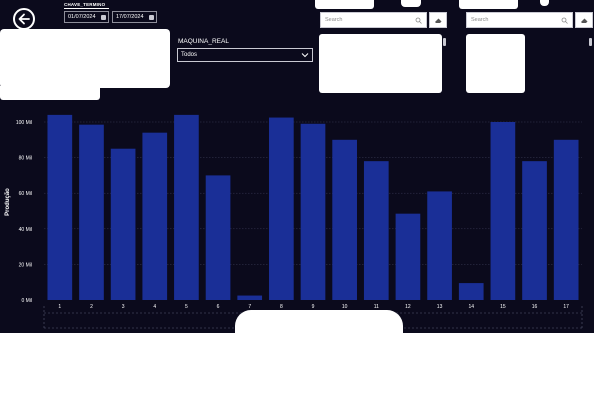 Image resolution: width=594 pixels, height=420 pixels. What do you see at coordinates (408, 307) in the screenshot?
I see `x-tick-label: 12` at bounding box center [408, 307].